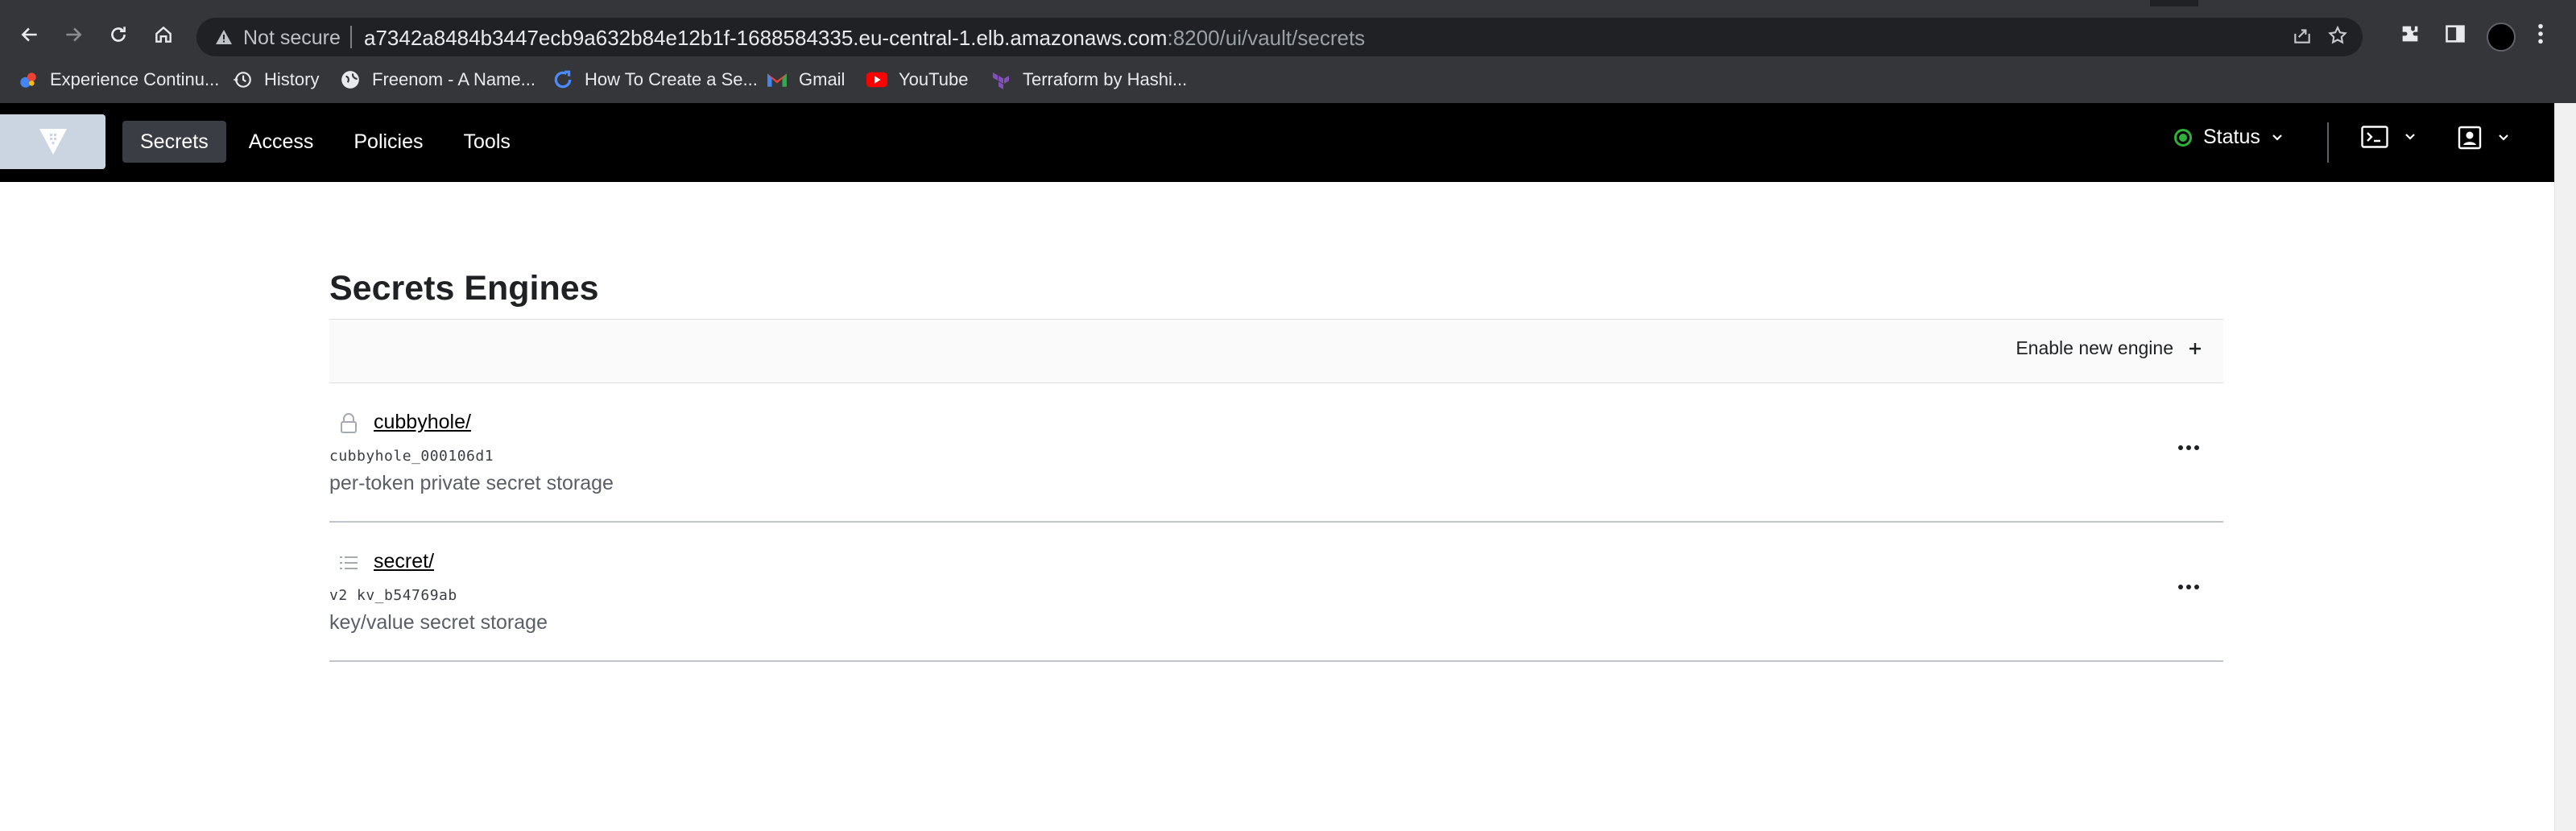 This screenshot has width=2576, height=831. I want to click on active-tab-edge, so click(1075, 3).